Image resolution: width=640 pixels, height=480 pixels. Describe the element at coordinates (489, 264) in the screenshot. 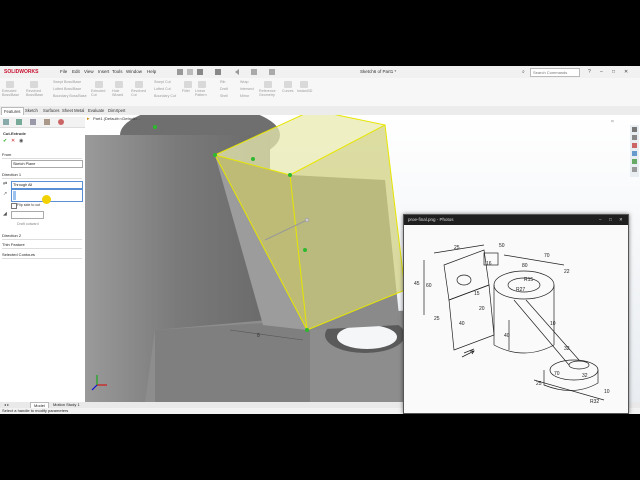

I see `dim-label: 16` at that location.